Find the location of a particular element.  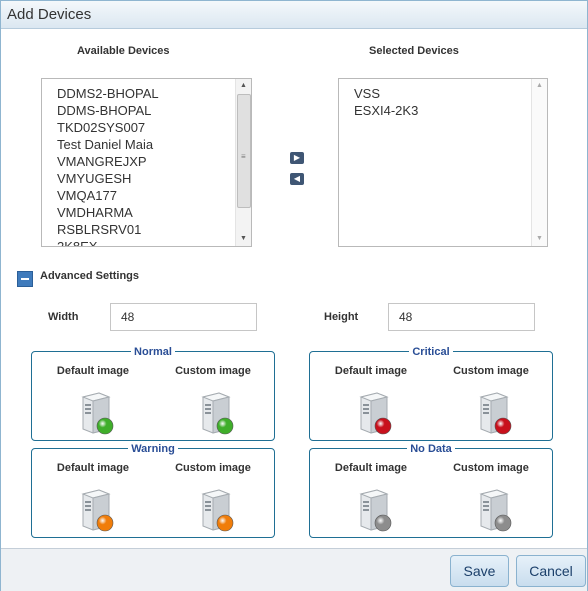

server-no-data-custom-icon is located at coordinates (493, 509).